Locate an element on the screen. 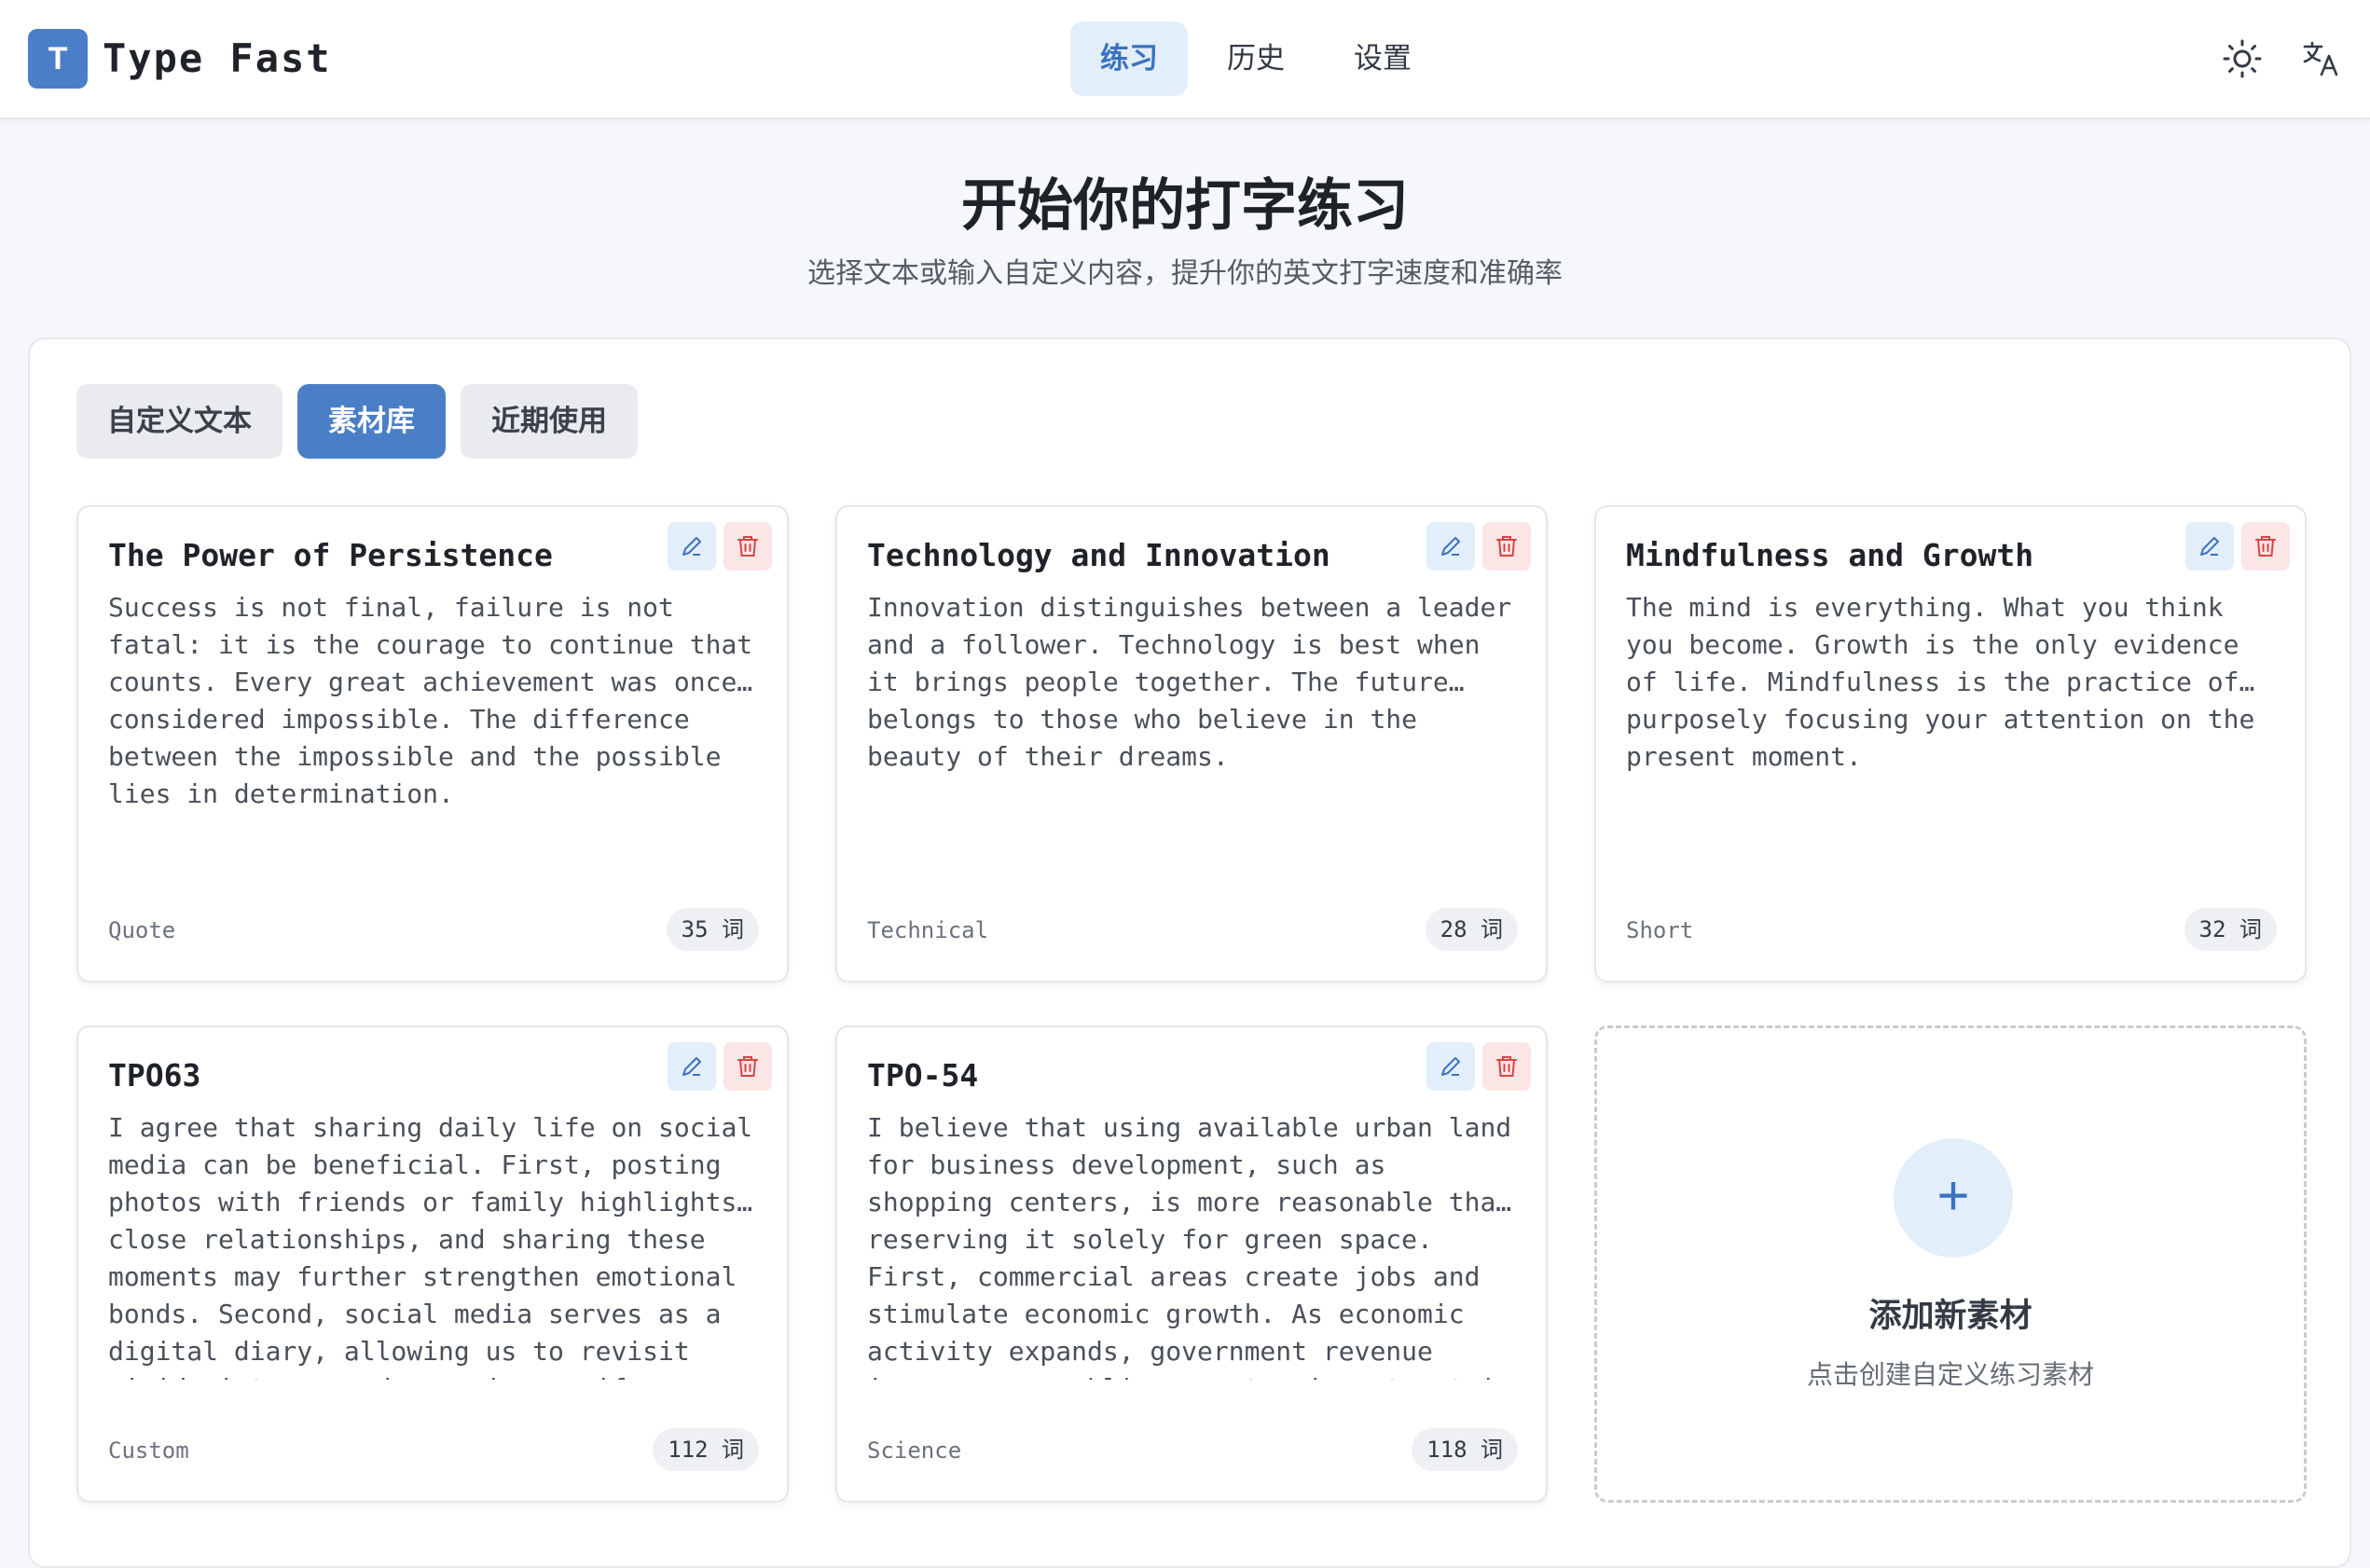 Image resolution: width=2370 pixels, height=1568 pixels. card-category: Quote is located at coordinates (142, 930).